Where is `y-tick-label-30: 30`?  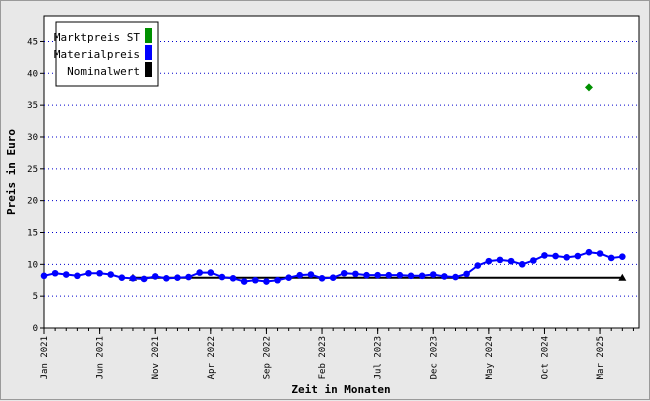
y-tick-label-30: 30 is located at coordinates (32, 138).